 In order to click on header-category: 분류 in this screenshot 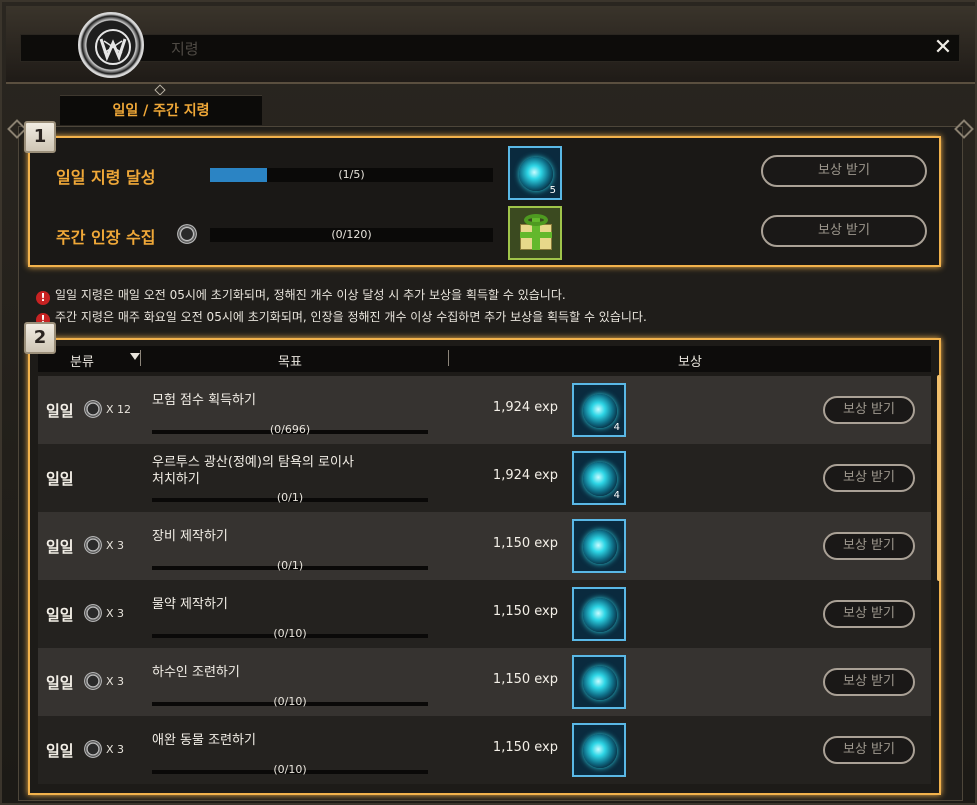, I will do `click(82, 360)`.